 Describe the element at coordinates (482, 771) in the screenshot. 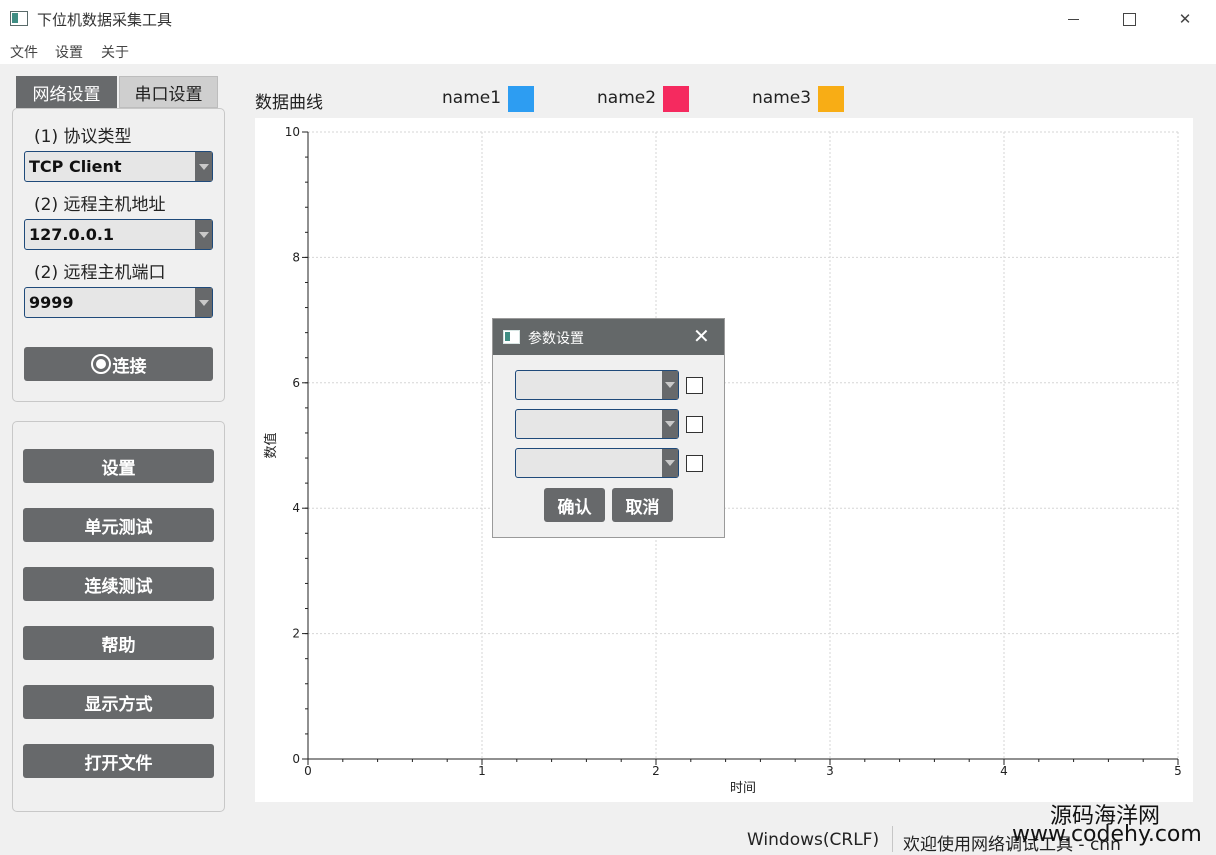

I see `x-tick-label: 1` at that location.